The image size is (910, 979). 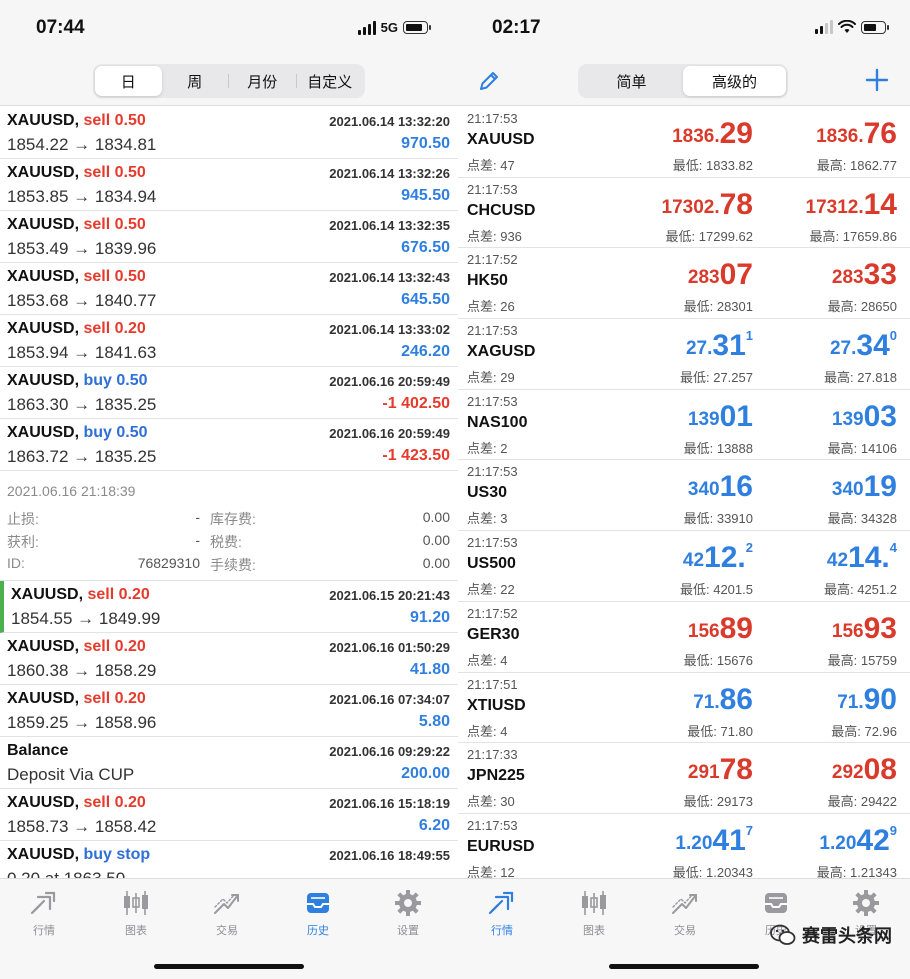 I want to click on segment-advanced: 高级的, so click(x=734, y=81).